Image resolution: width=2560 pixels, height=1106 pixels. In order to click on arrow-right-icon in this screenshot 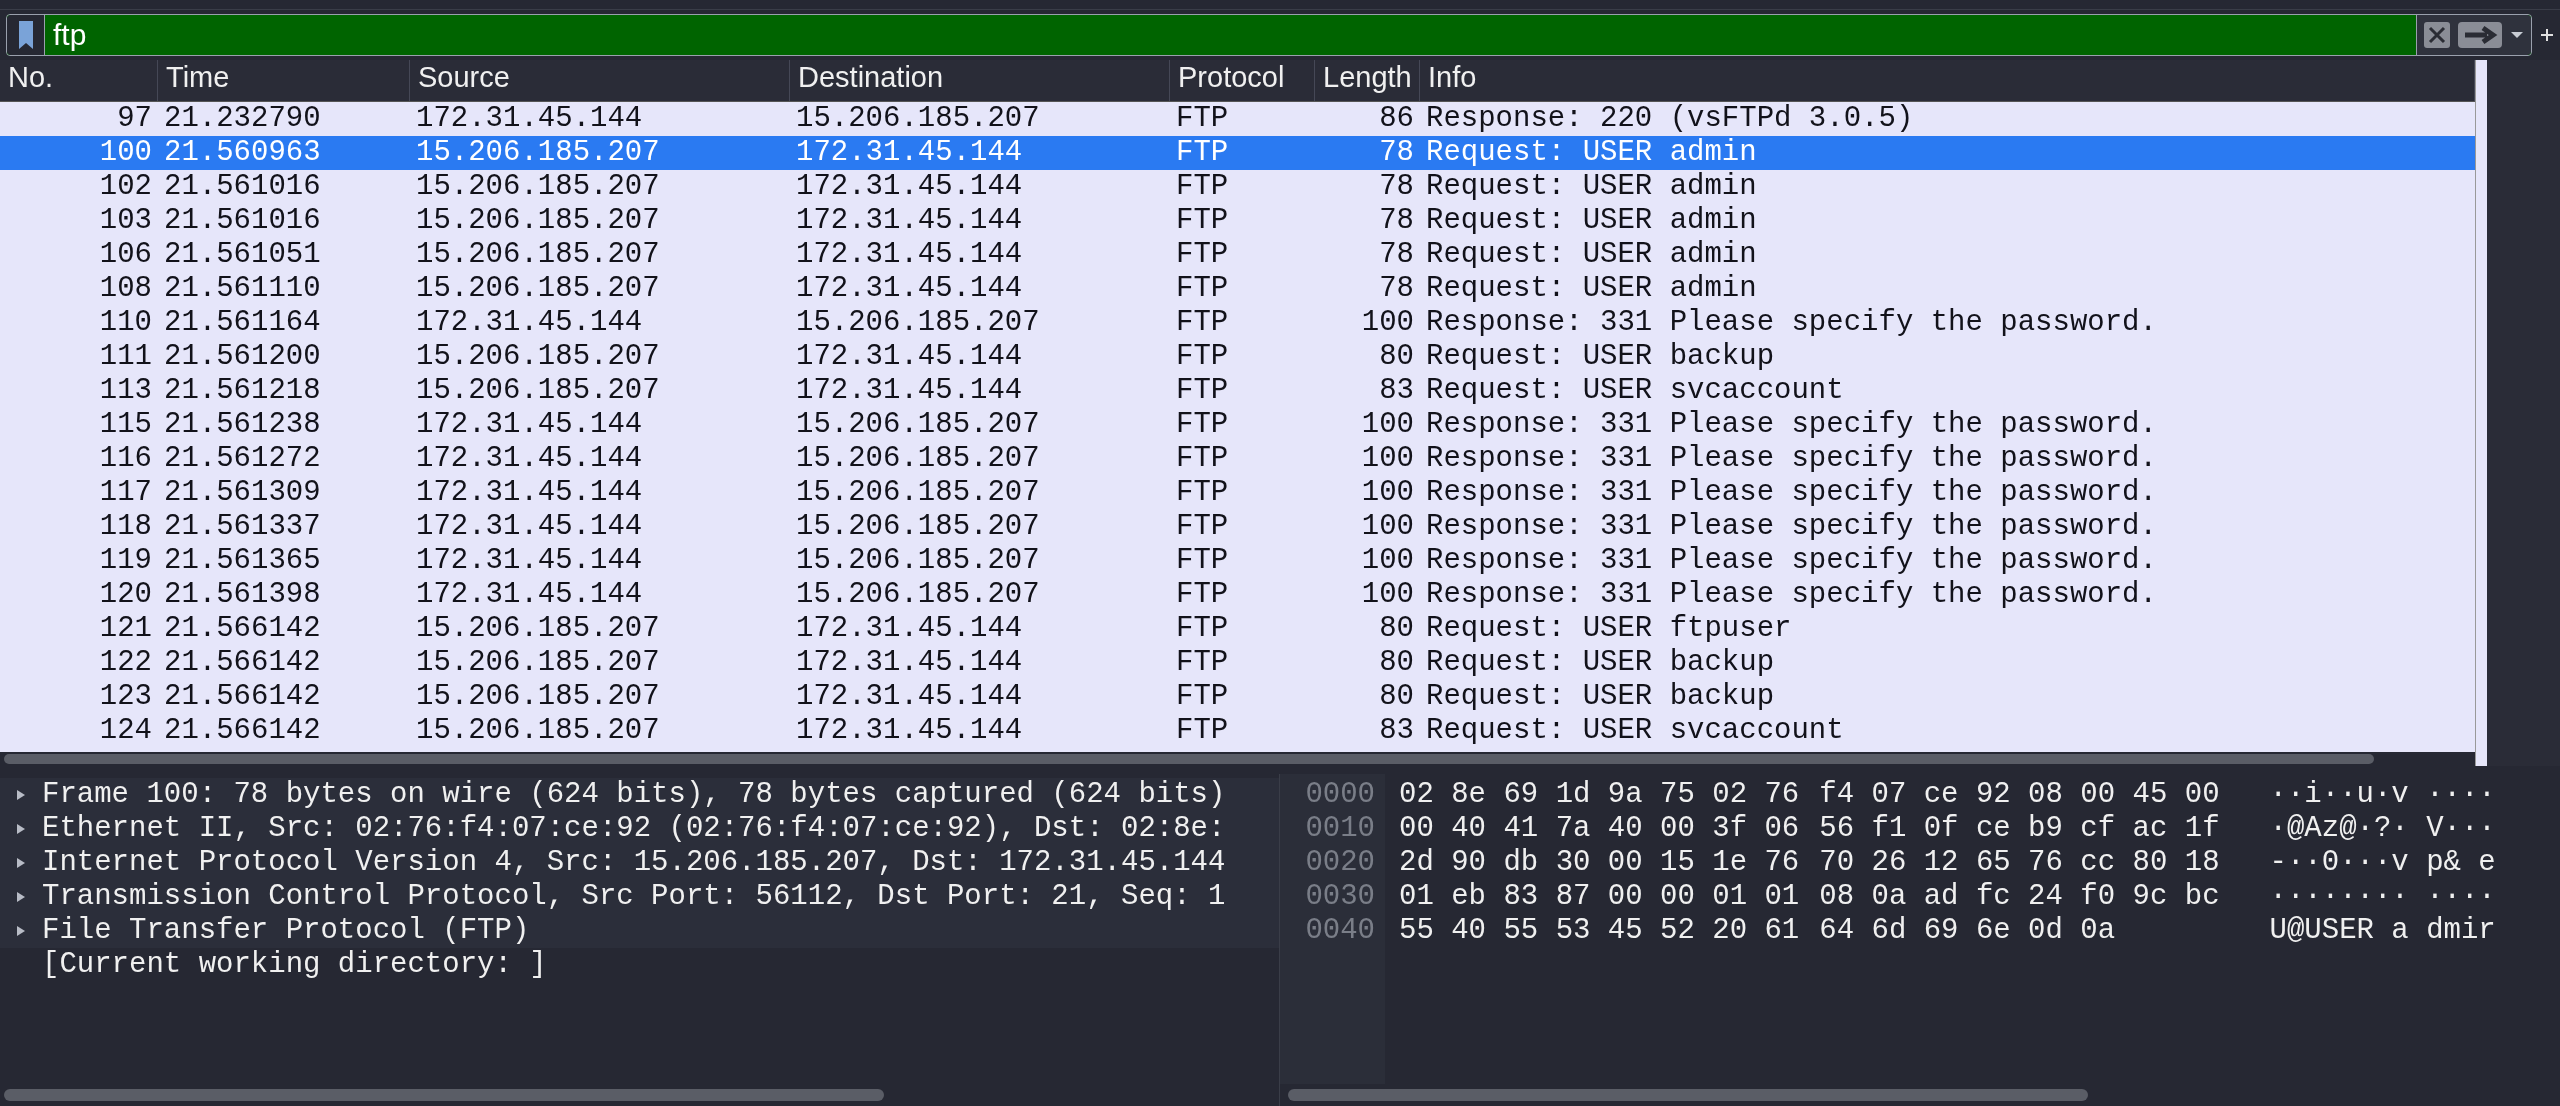, I will do `click(2480, 35)`.